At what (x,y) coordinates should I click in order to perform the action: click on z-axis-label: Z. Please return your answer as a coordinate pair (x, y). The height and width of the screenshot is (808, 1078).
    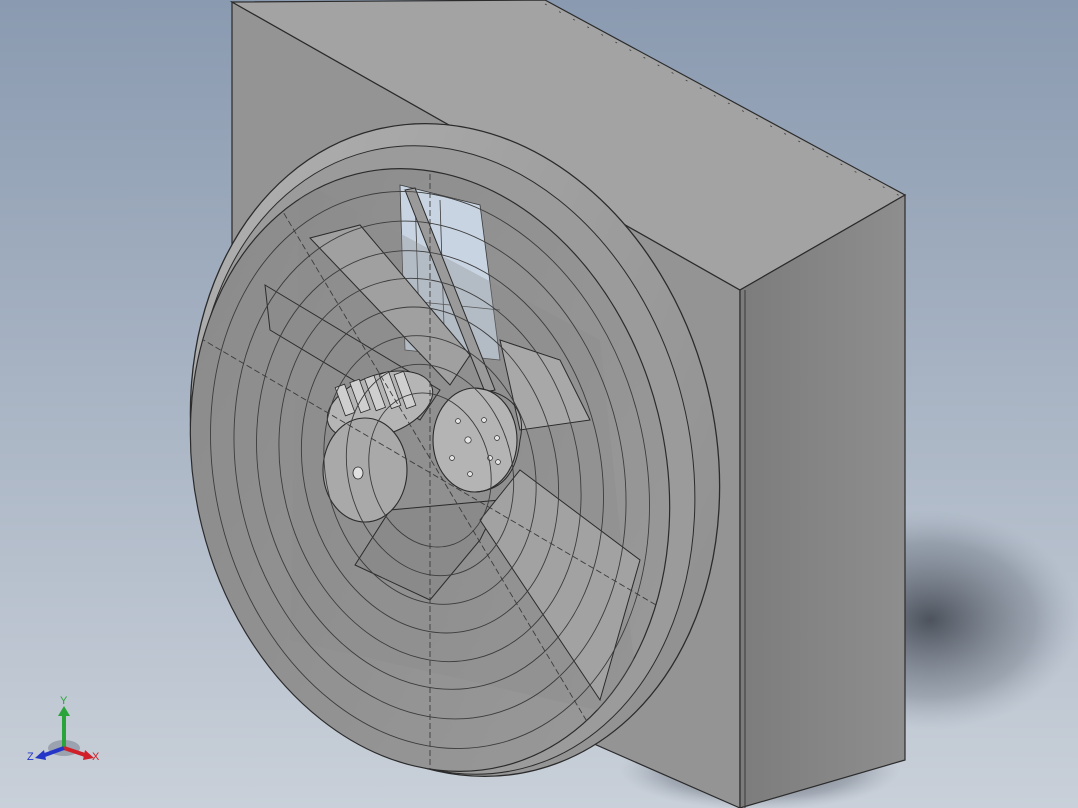
    Looking at the image, I should click on (30, 757).